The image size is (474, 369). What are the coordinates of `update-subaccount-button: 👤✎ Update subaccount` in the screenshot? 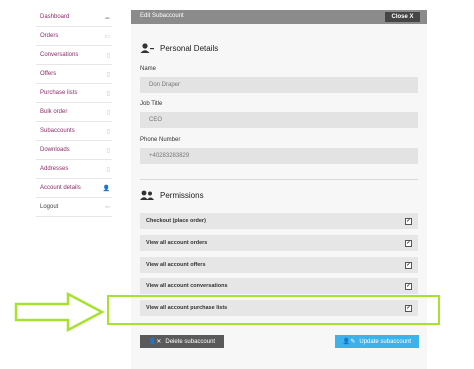 It's located at (377, 341).